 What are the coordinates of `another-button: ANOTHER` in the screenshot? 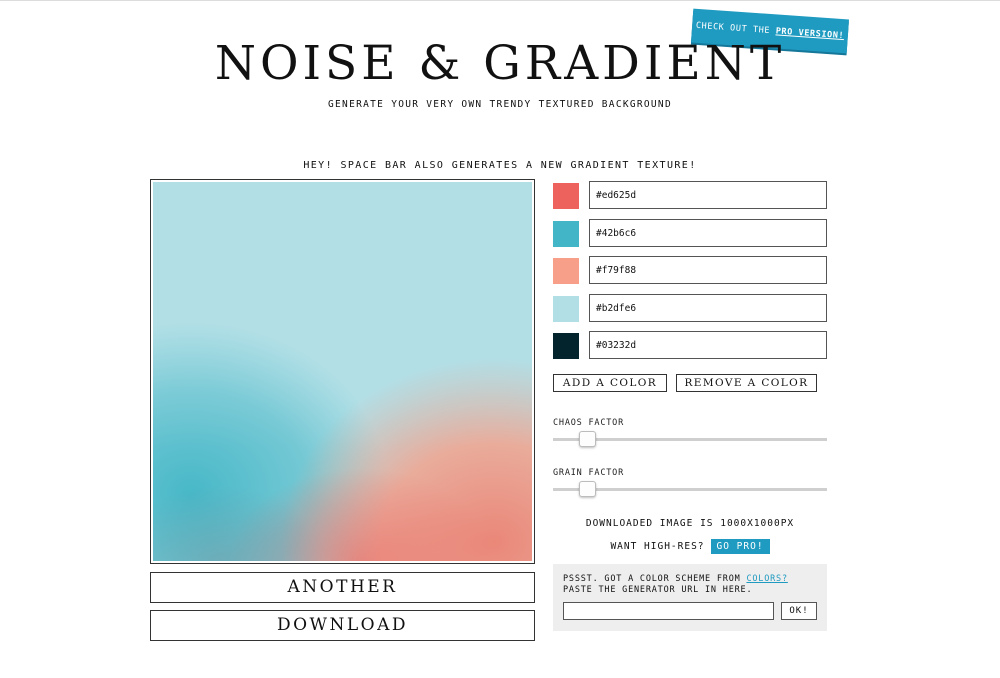 It's located at (342, 587).